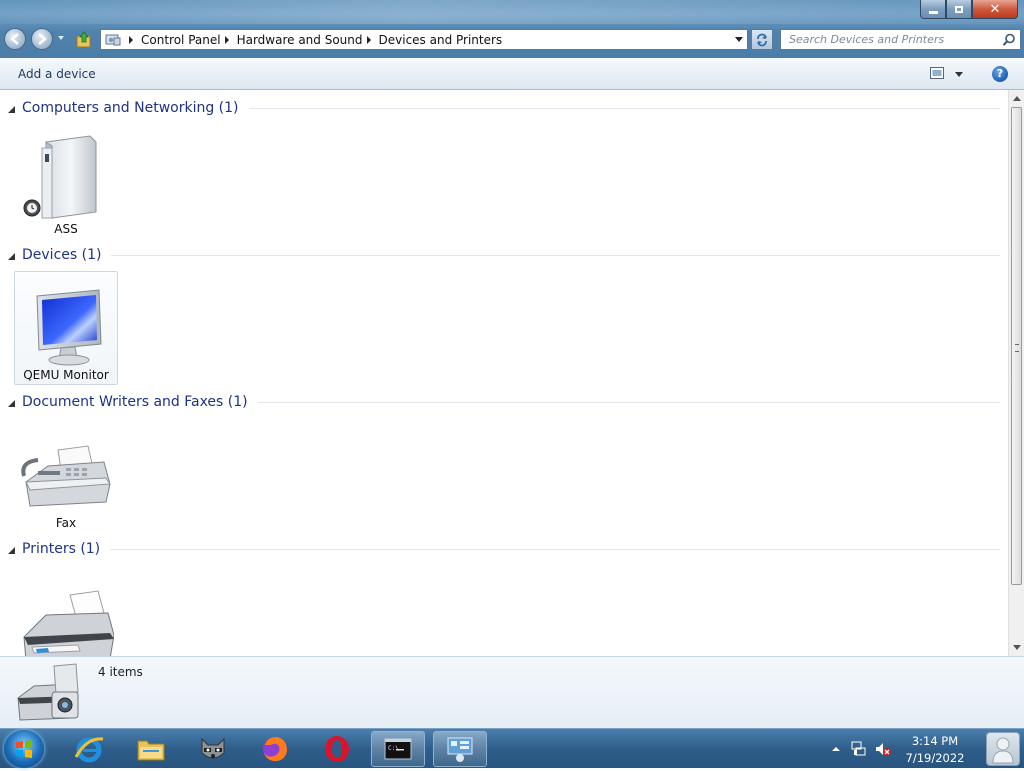 The image size is (1024, 771). I want to click on breadcrumb-hardware-and-sound: Hardware and Sound, so click(300, 40).